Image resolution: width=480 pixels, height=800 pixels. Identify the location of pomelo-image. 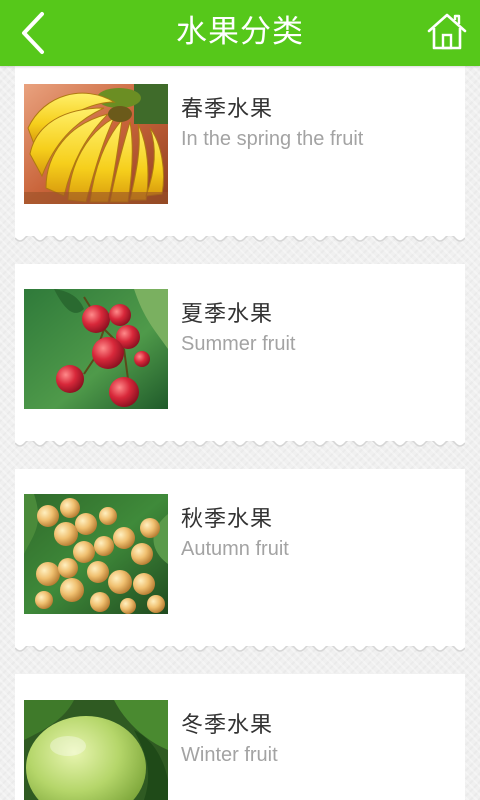
(96, 750).